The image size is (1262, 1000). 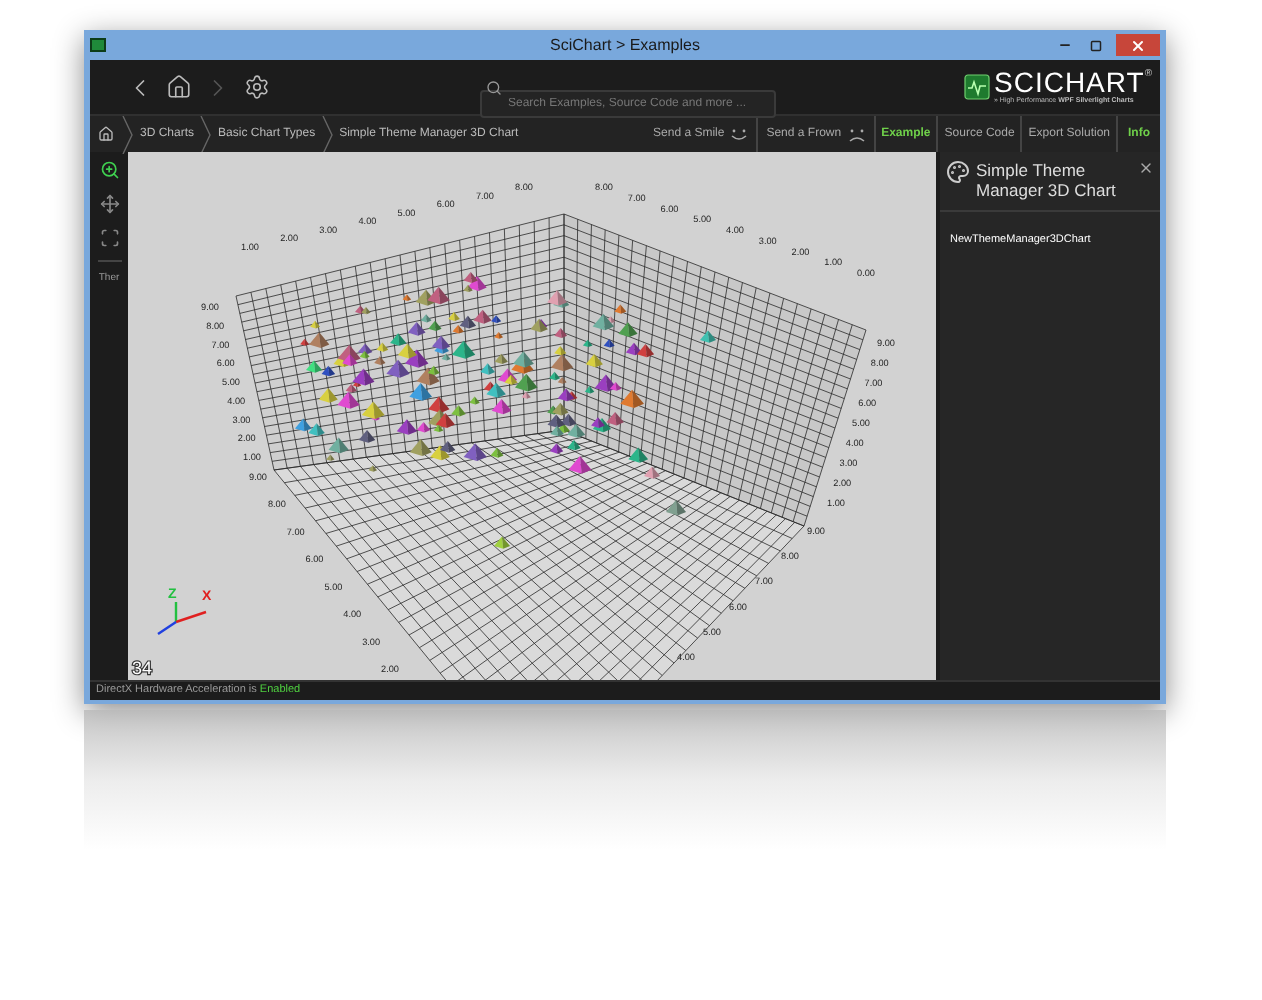 I want to click on maximize-icon, so click(x=1096, y=45).